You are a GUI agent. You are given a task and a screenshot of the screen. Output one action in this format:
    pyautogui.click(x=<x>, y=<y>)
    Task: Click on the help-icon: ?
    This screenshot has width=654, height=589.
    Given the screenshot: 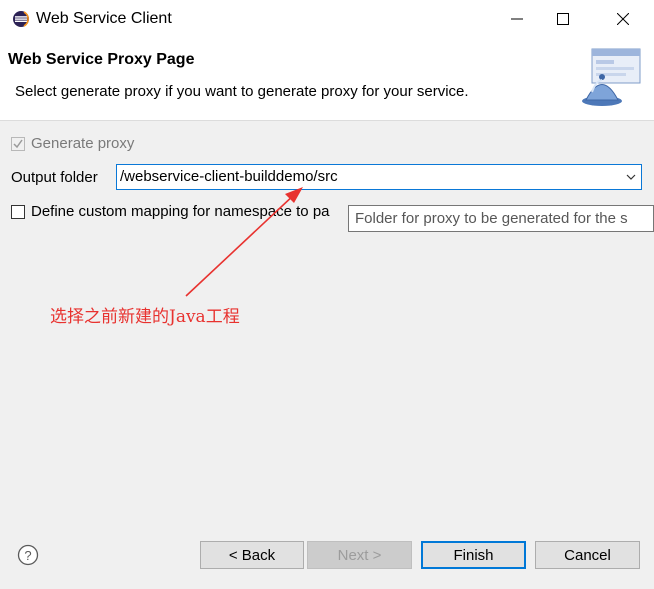 What is the action you would take?
    pyautogui.click(x=28, y=555)
    